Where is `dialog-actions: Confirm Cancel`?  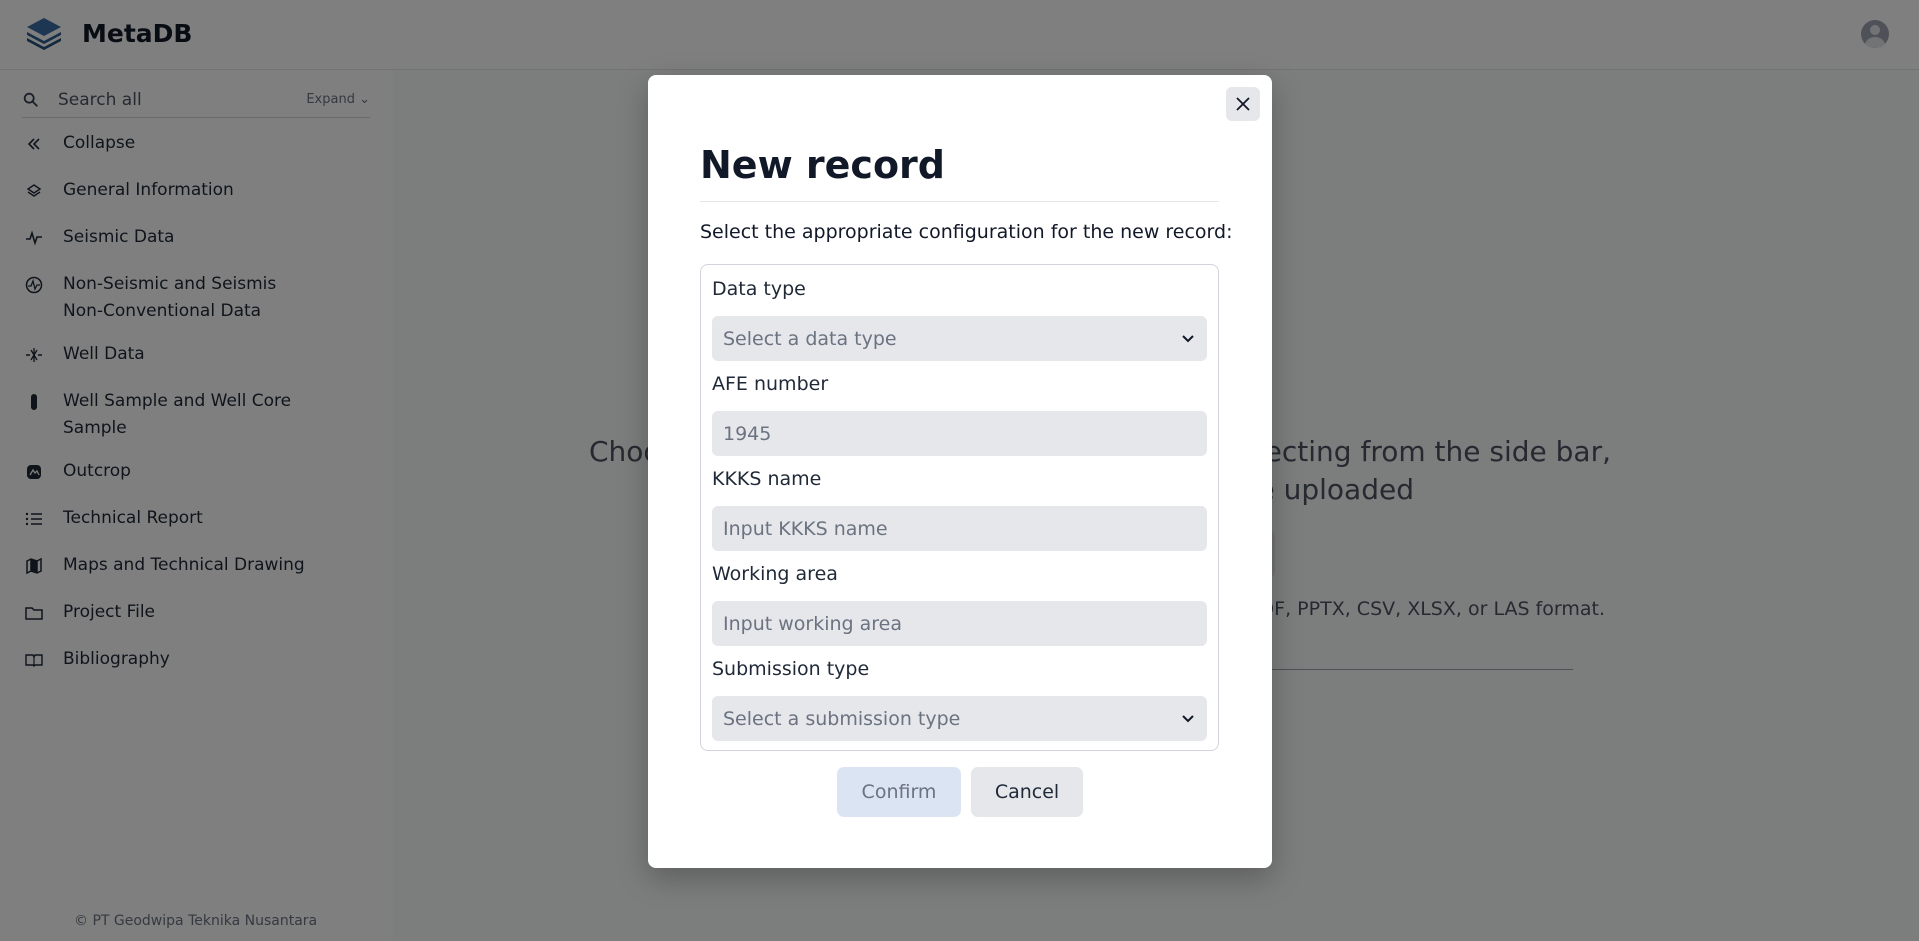
dialog-actions: Confirm Cancel is located at coordinates (960, 792).